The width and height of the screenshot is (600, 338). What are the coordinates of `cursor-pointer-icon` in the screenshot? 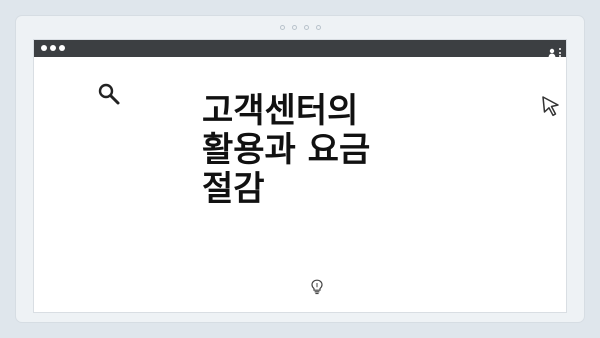 It's located at (551, 108).